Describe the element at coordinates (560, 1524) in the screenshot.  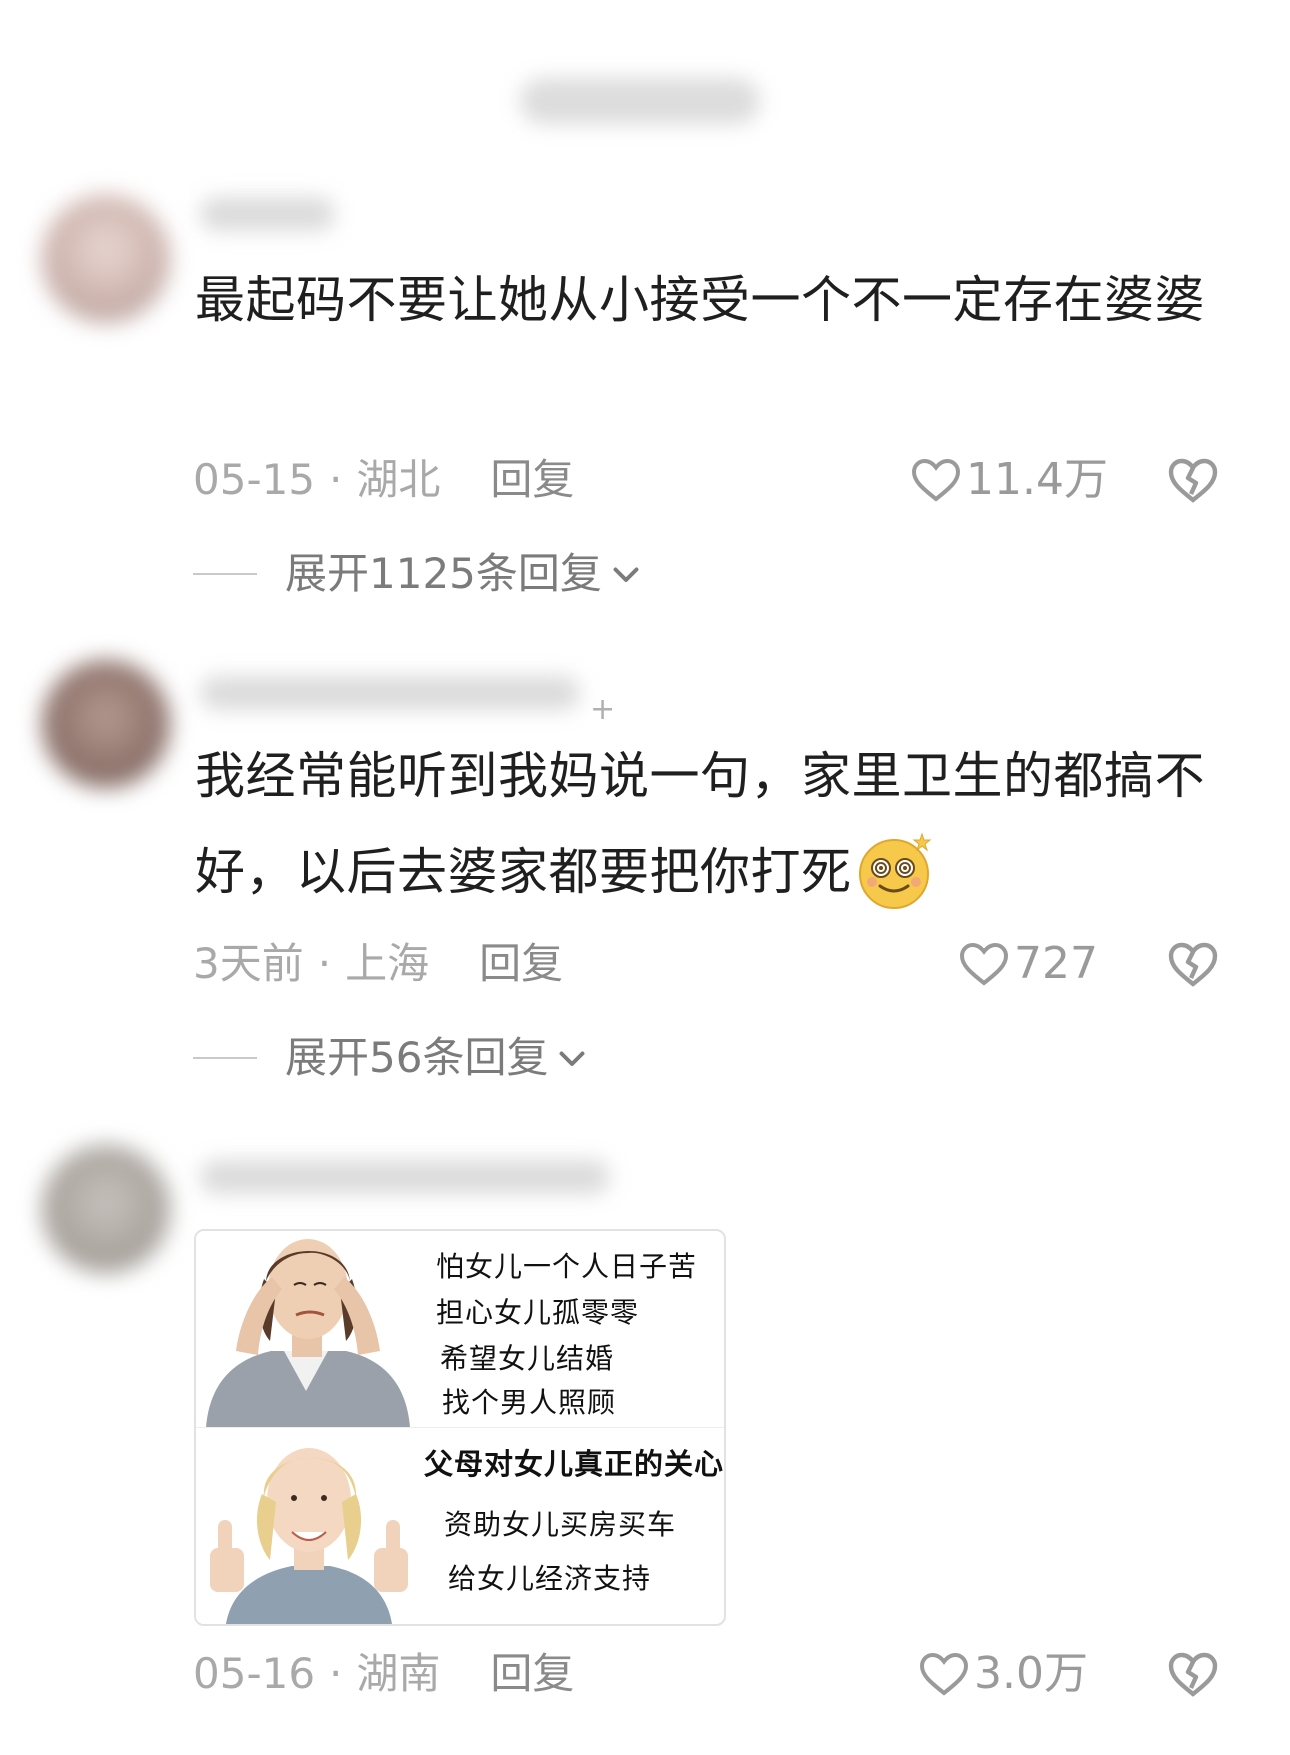
I see `meme-text-line: 资助女儿买房买车` at that location.